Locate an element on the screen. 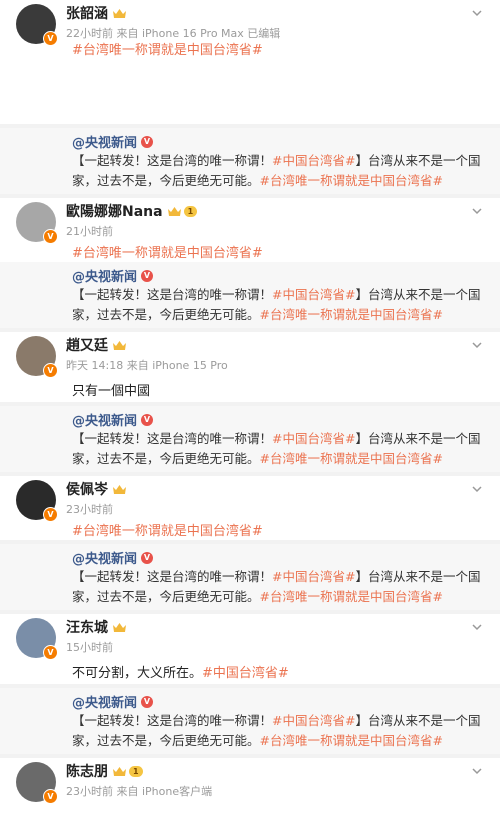  user-name: 张韶涵 is located at coordinates (87, 13).